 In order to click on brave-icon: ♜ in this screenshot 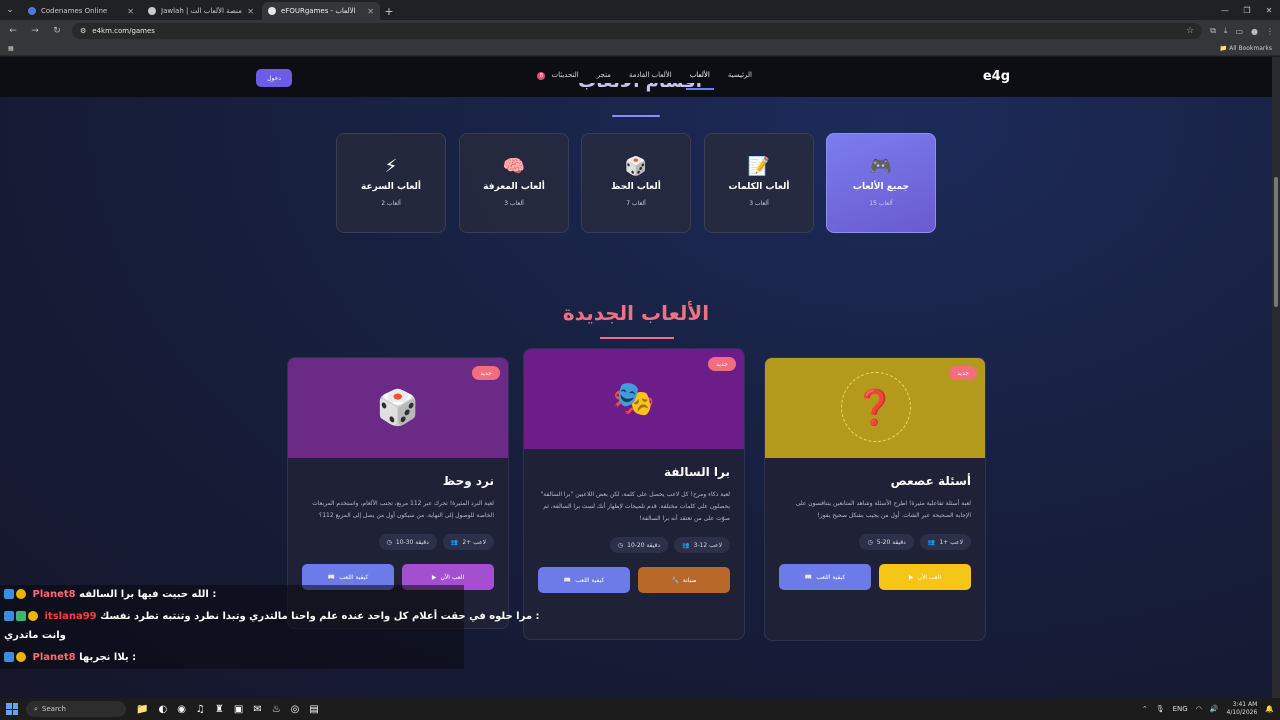, I will do `click(219, 709)`.